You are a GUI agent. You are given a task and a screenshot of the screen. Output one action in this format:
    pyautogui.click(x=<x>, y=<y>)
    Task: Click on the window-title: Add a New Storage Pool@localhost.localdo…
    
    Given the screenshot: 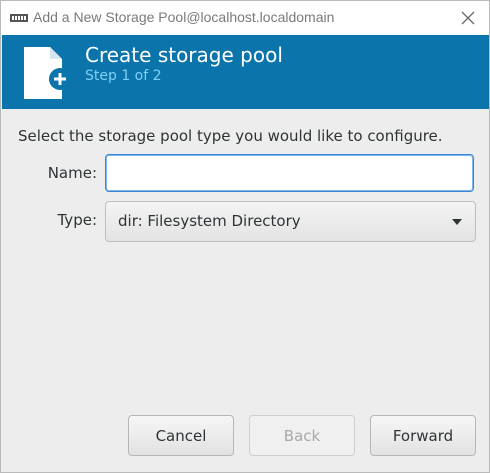 What is the action you would take?
    pyautogui.click(x=184, y=17)
    